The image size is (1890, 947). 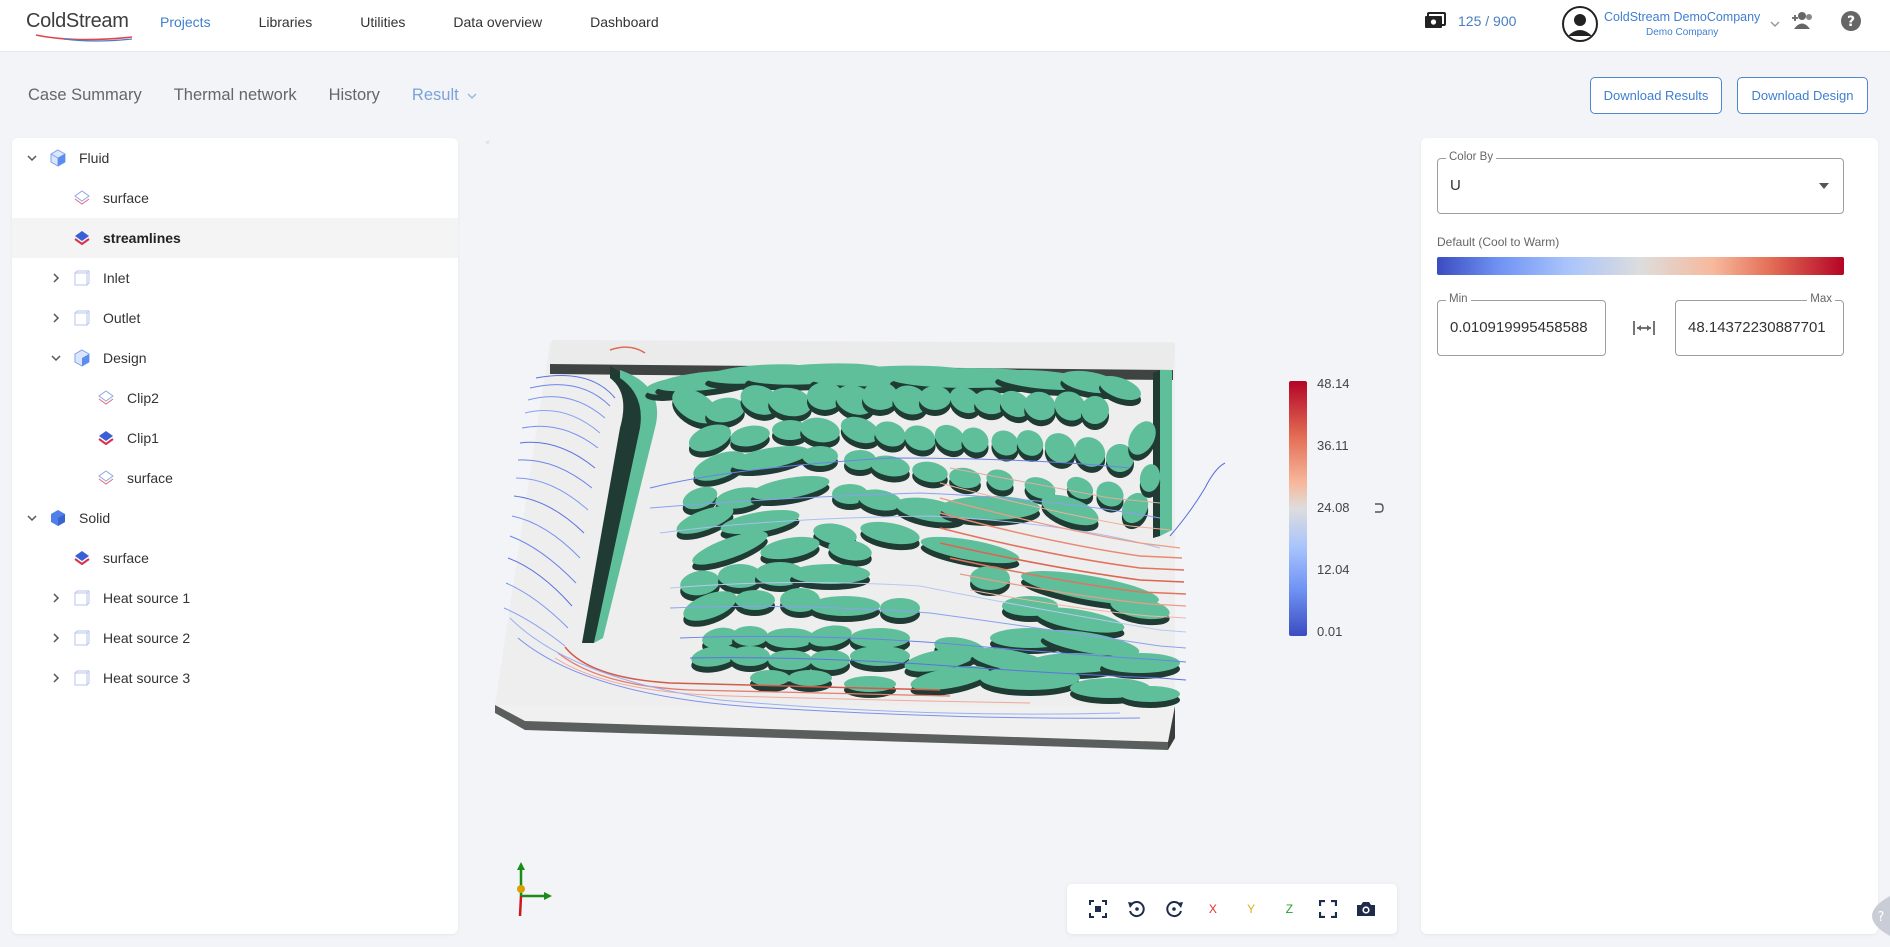 I want to click on tree-item-fluid: Fluid, so click(x=235, y=158).